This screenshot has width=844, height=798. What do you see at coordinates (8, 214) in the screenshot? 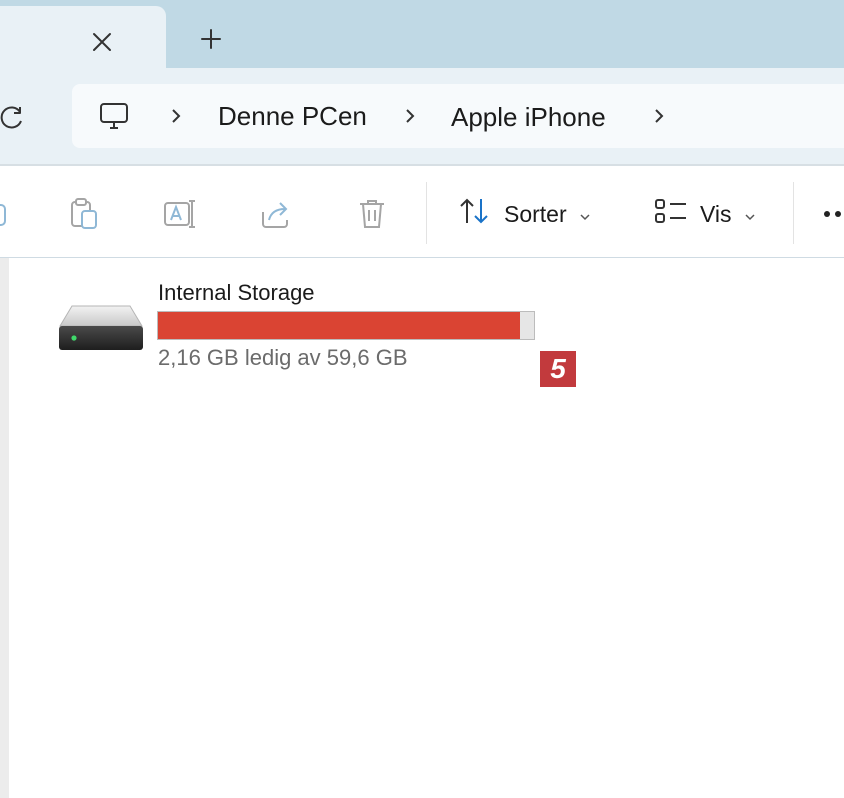
I see `copy-icon` at bounding box center [8, 214].